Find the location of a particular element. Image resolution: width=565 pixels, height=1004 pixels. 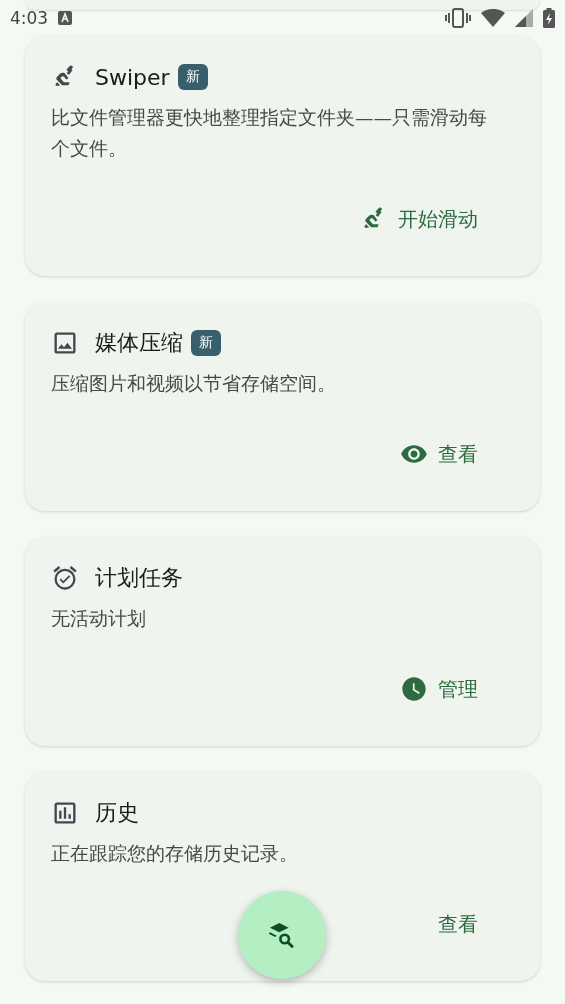

clock-icon is located at coordinates (414, 689).